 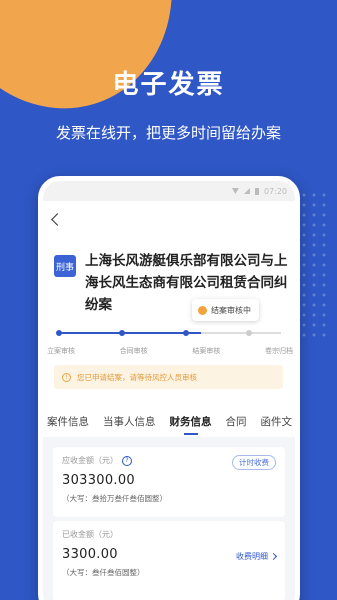 I want to click on progress-step-label: 立案审核, so click(x=61, y=351).